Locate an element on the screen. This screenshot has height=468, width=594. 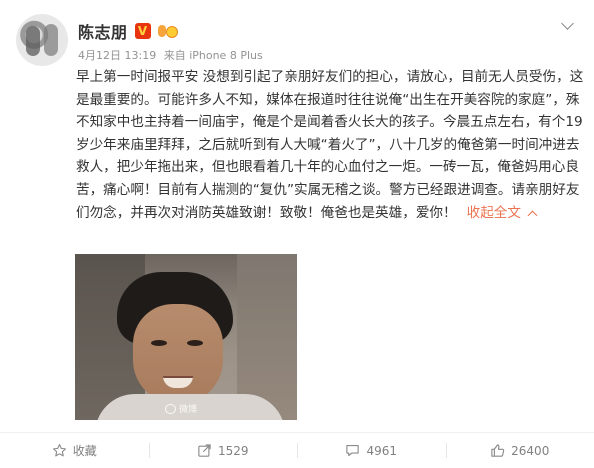
post-meta: 4月12日 13:19 来自 iPhone 8 Plus is located at coordinates (172, 55).